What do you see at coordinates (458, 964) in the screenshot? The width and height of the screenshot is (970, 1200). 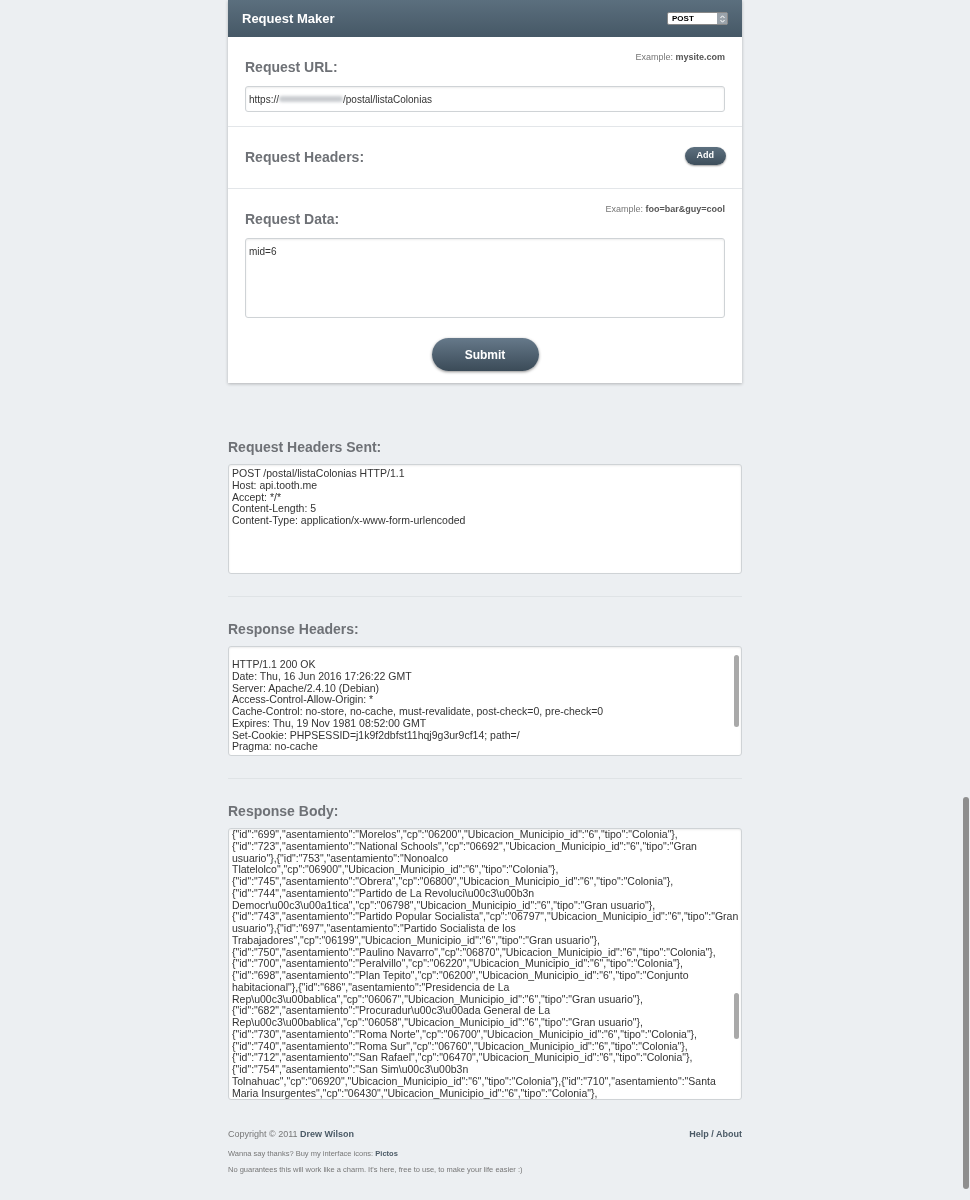 I see `text-line: {"id":"700","asentamiento":"Peralvillo","cp":"06220","Ubicacion_Municipio_id":"6","tipo":"Colonia"},` at bounding box center [458, 964].